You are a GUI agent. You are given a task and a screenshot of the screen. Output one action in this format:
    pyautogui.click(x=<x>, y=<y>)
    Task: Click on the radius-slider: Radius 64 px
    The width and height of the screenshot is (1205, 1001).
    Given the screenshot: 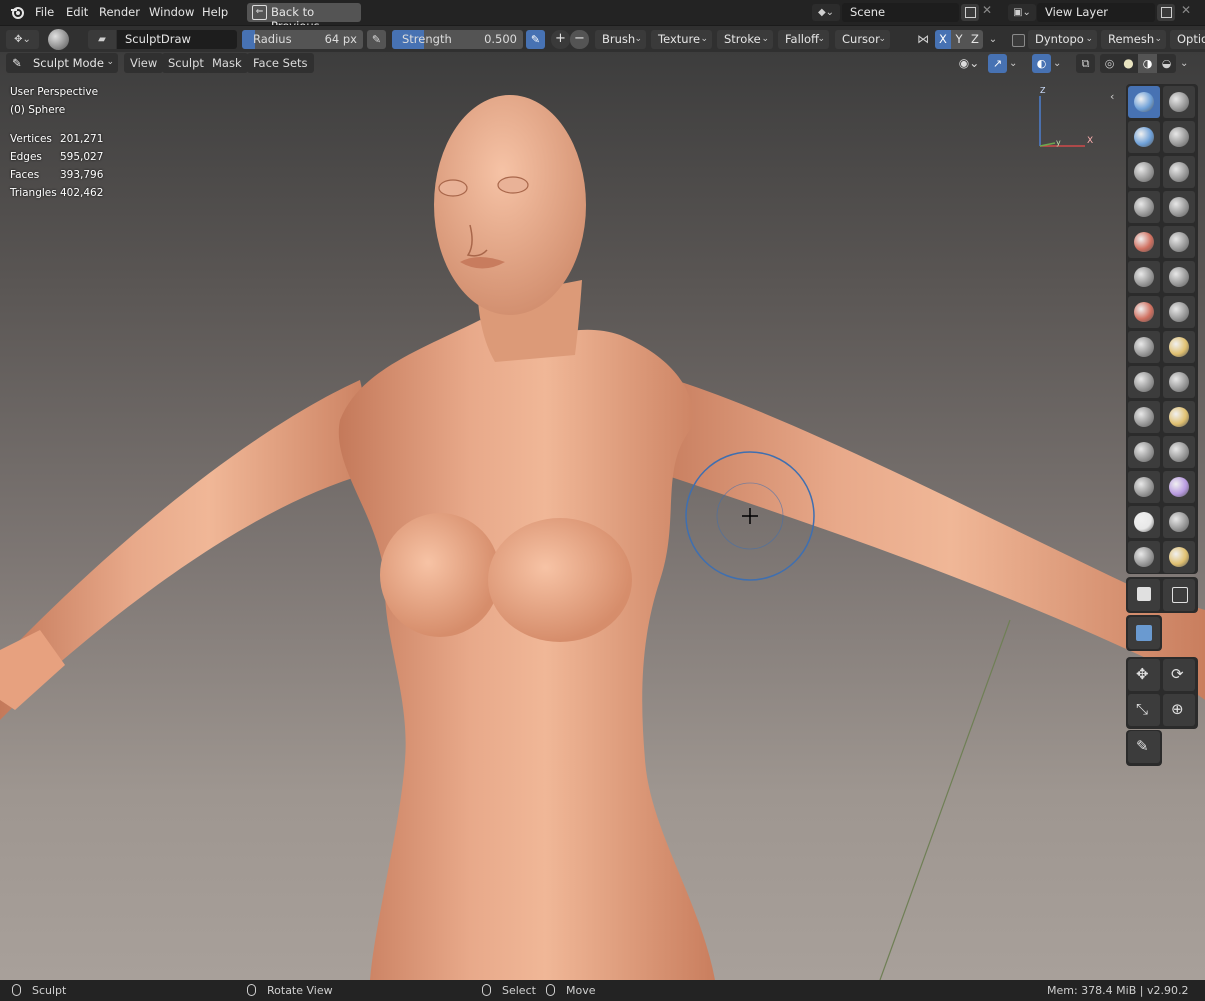 What is the action you would take?
    pyautogui.click(x=302, y=39)
    